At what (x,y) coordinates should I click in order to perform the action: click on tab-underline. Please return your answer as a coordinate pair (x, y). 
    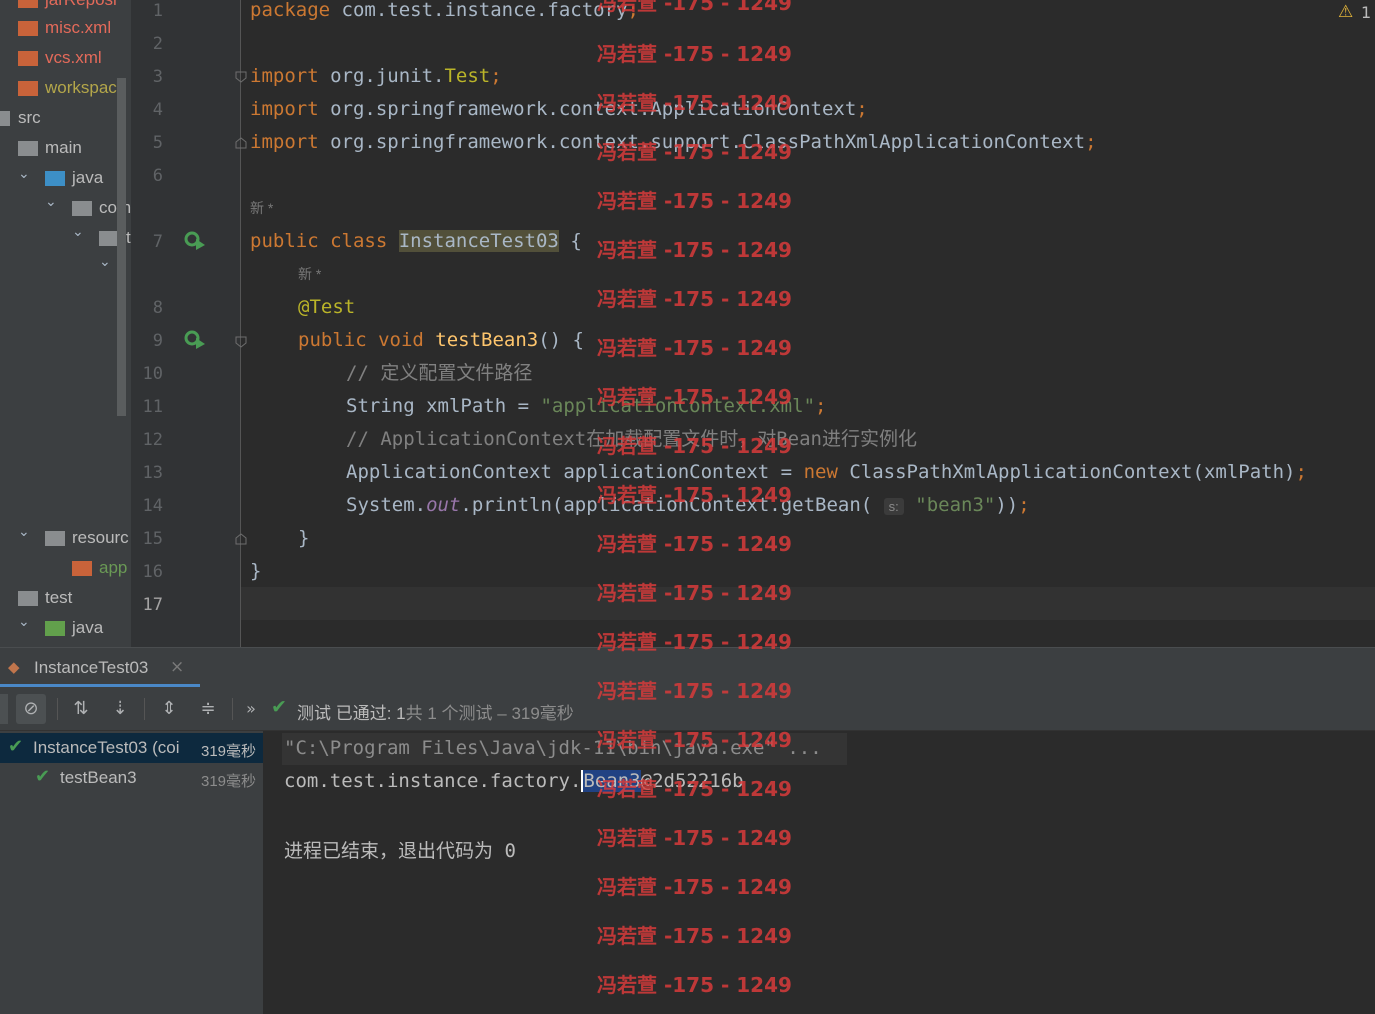
    Looking at the image, I should click on (100, 685).